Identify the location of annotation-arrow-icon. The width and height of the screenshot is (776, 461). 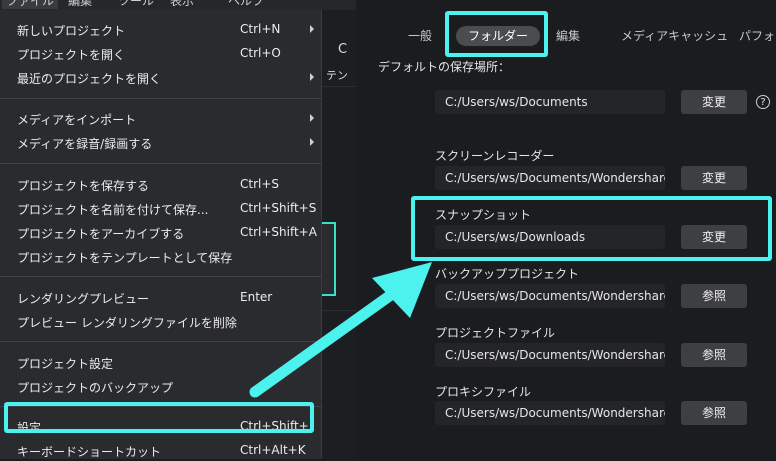
(340, 330).